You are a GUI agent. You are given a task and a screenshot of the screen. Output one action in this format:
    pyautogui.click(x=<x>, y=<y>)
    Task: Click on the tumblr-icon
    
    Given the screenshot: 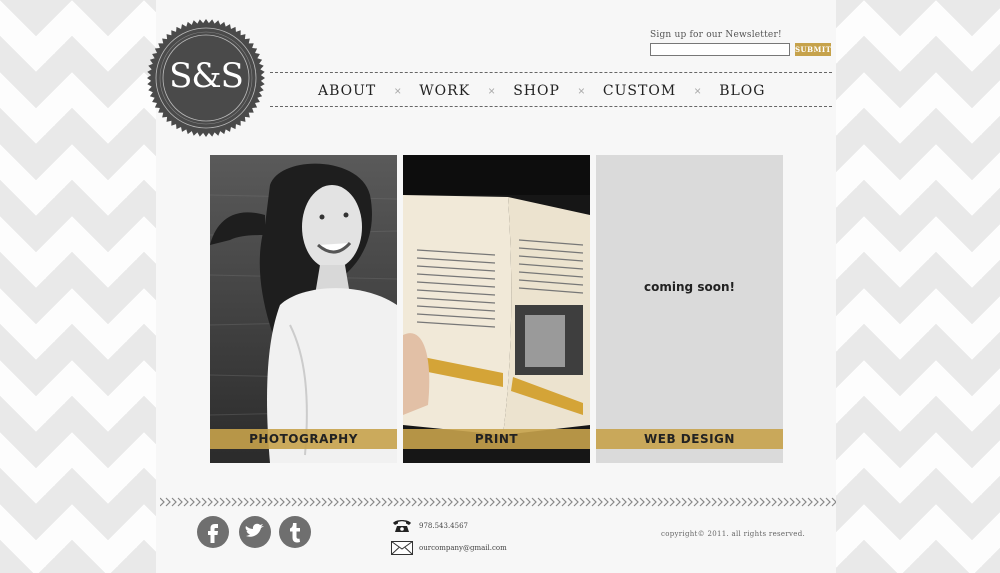 What is the action you would take?
    pyautogui.click(x=295, y=532)
    